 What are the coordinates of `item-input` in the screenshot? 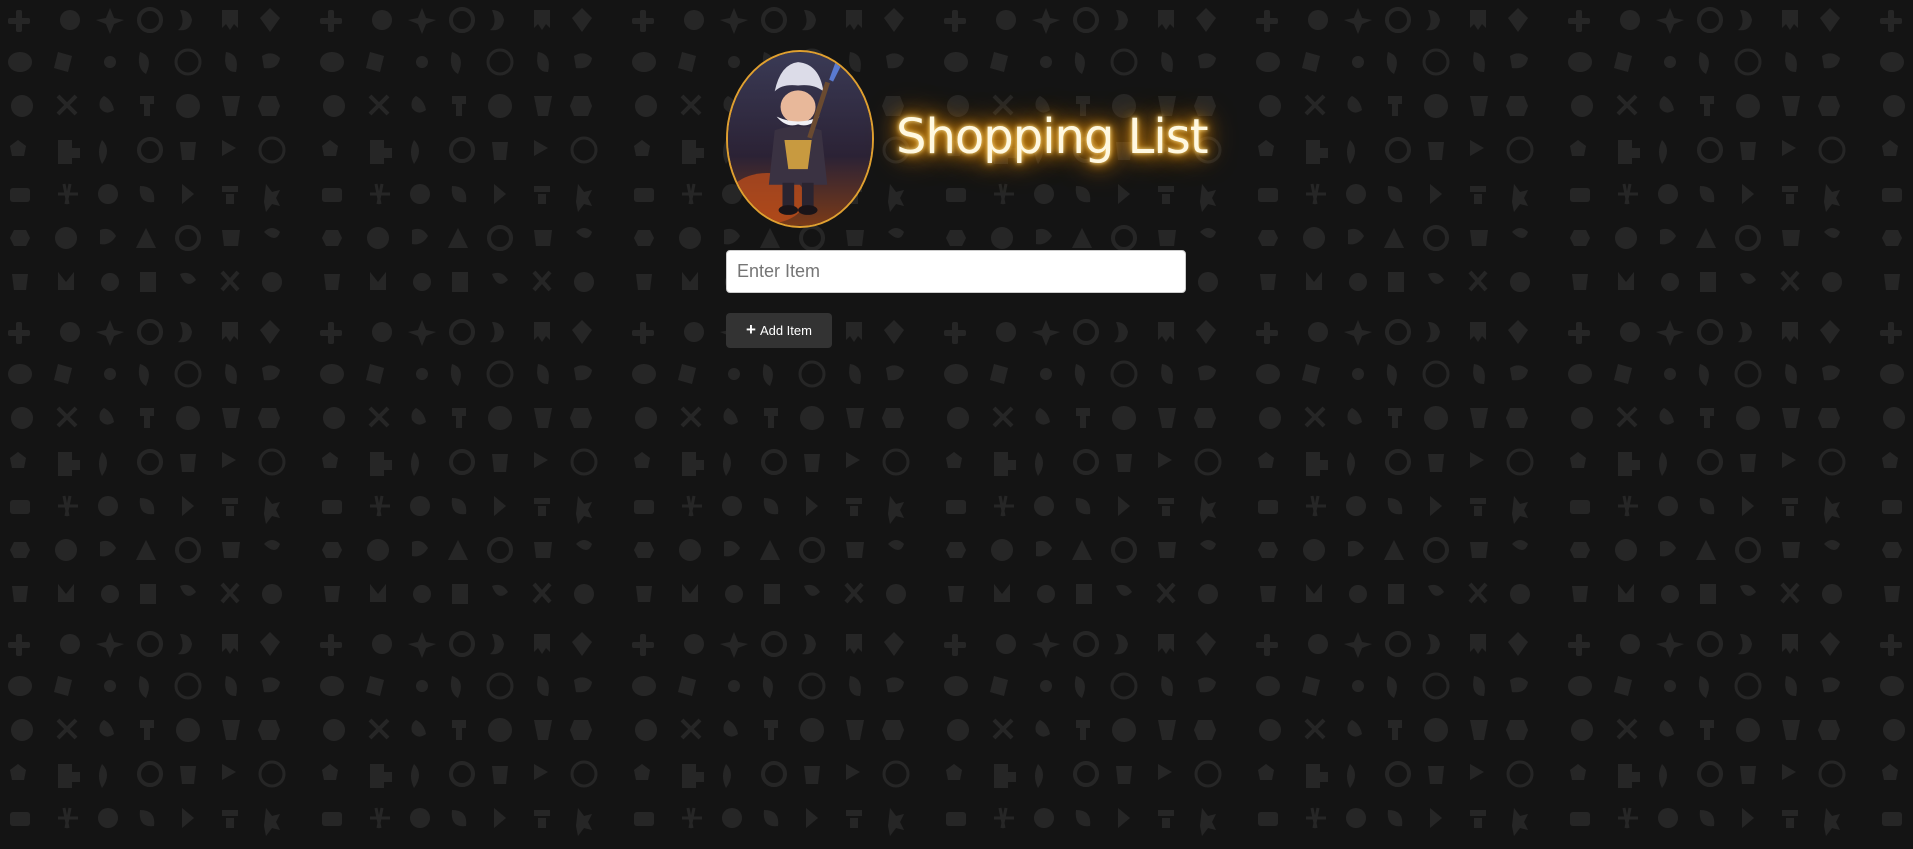 It's located at (956, 271).